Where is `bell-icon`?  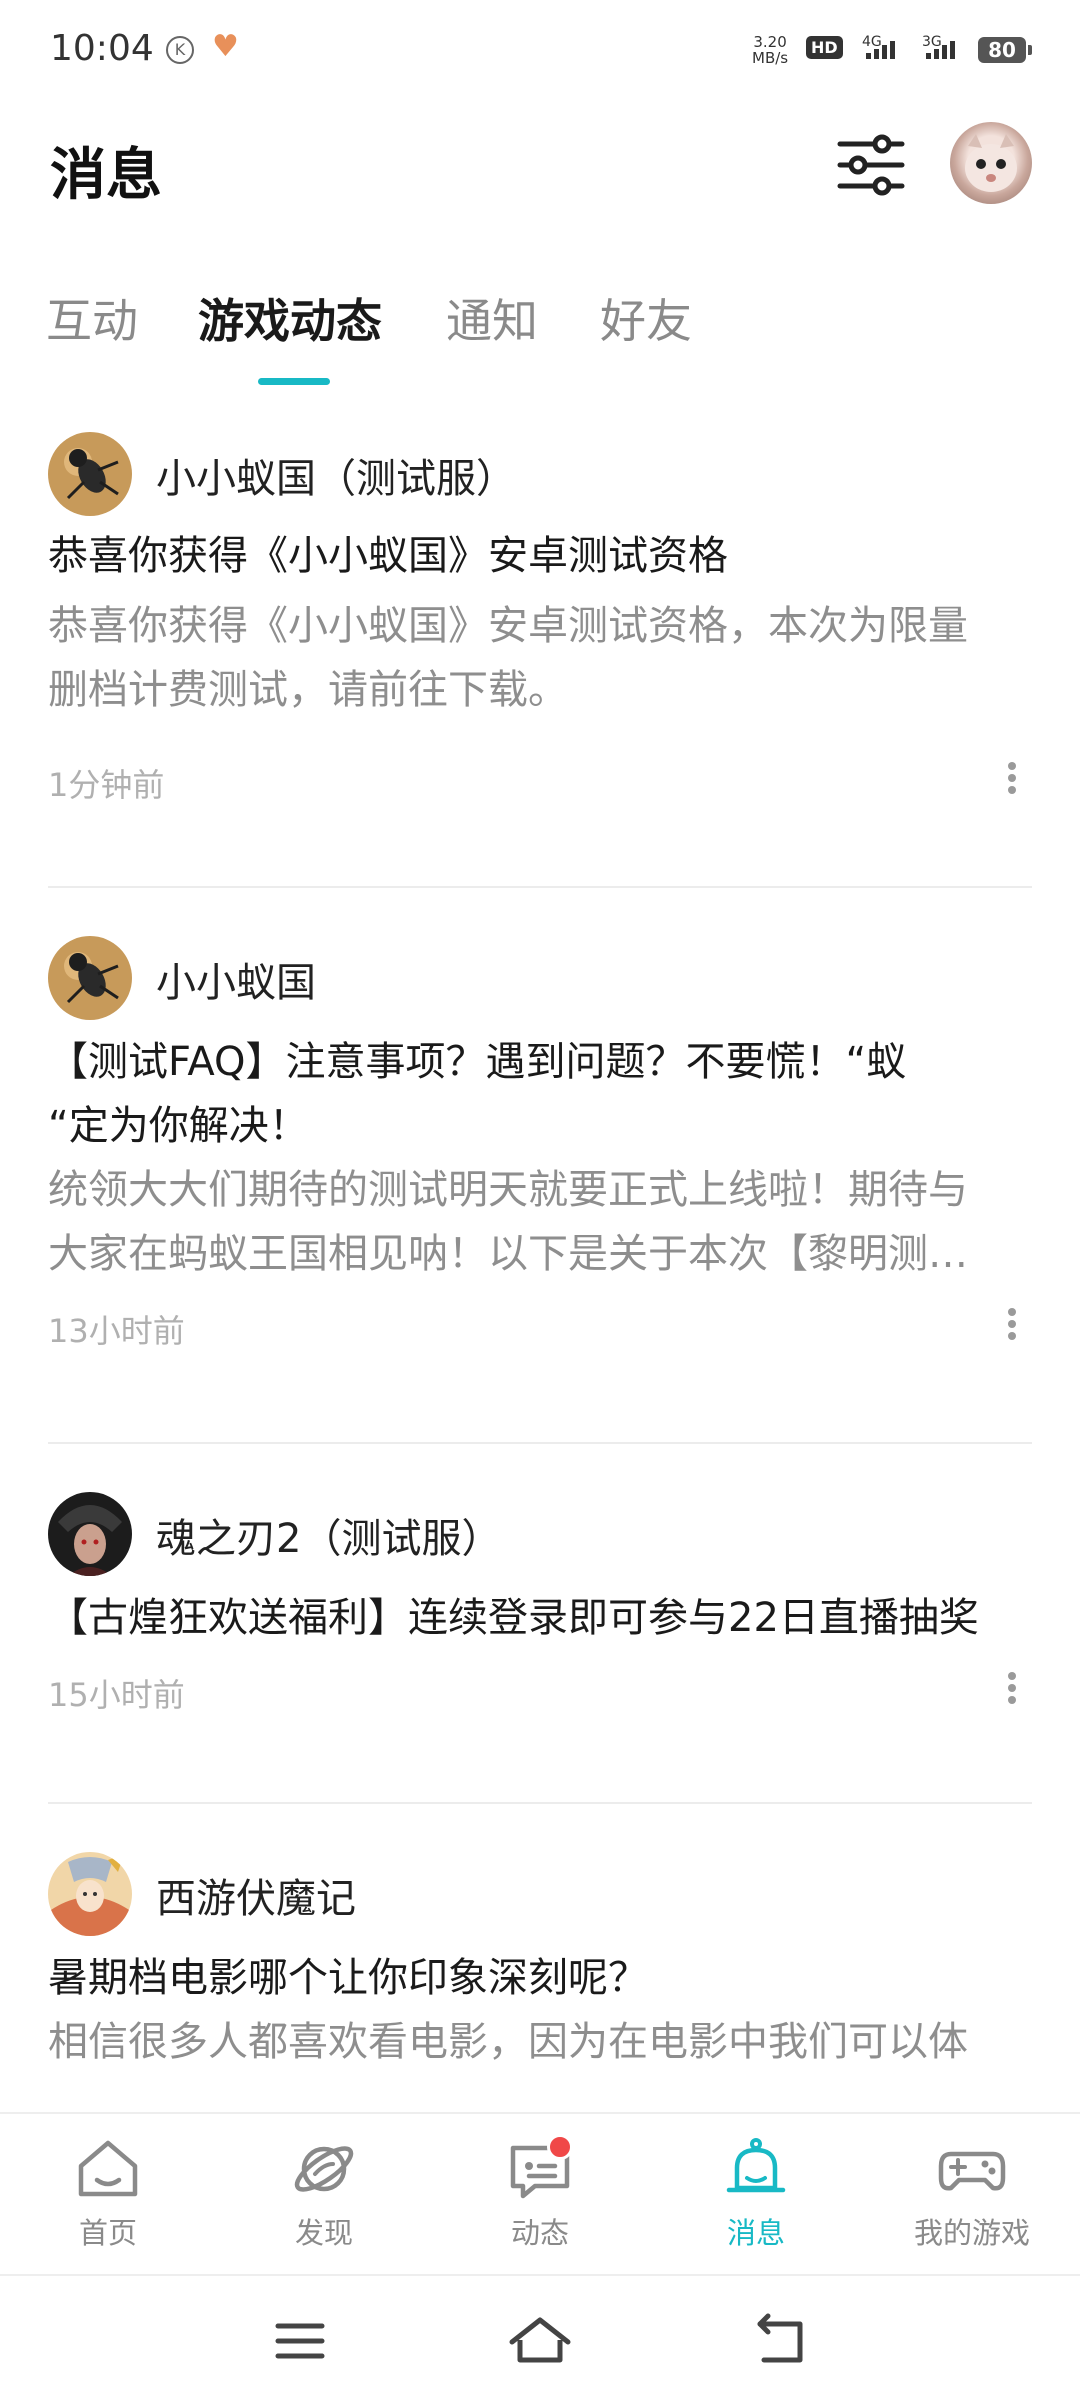
bell-icon is located at coordinates (756, 2169).